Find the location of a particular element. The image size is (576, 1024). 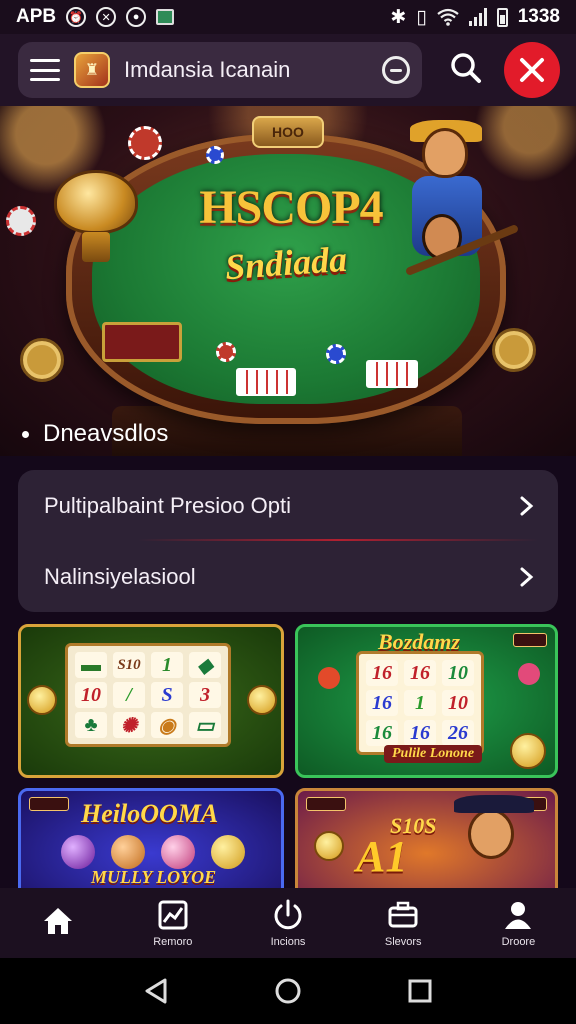

nav-label: Remoro is located at coordinates (173, 942).